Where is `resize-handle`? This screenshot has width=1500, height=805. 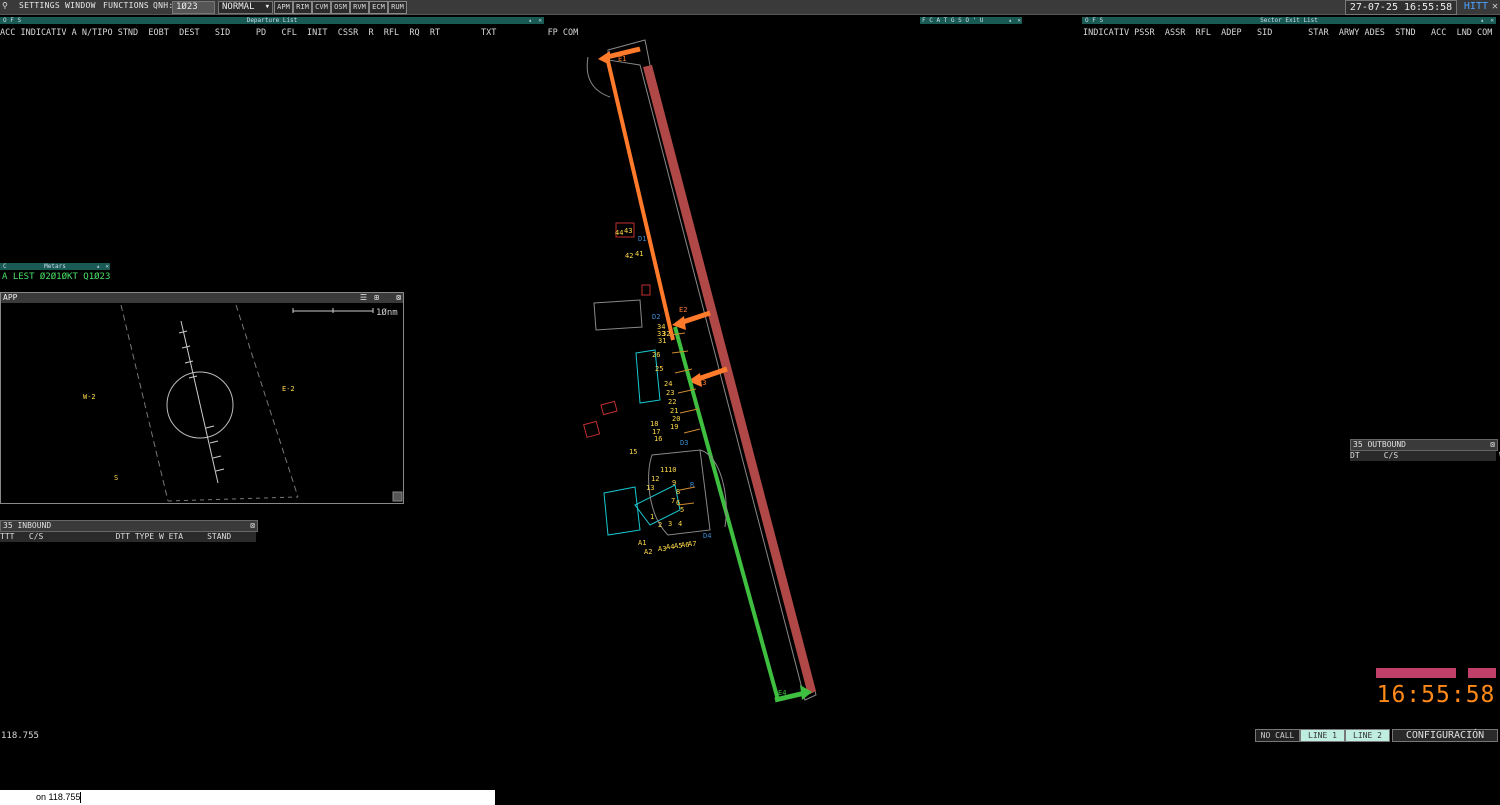
resize-handle is located at coordinates (397, 496).